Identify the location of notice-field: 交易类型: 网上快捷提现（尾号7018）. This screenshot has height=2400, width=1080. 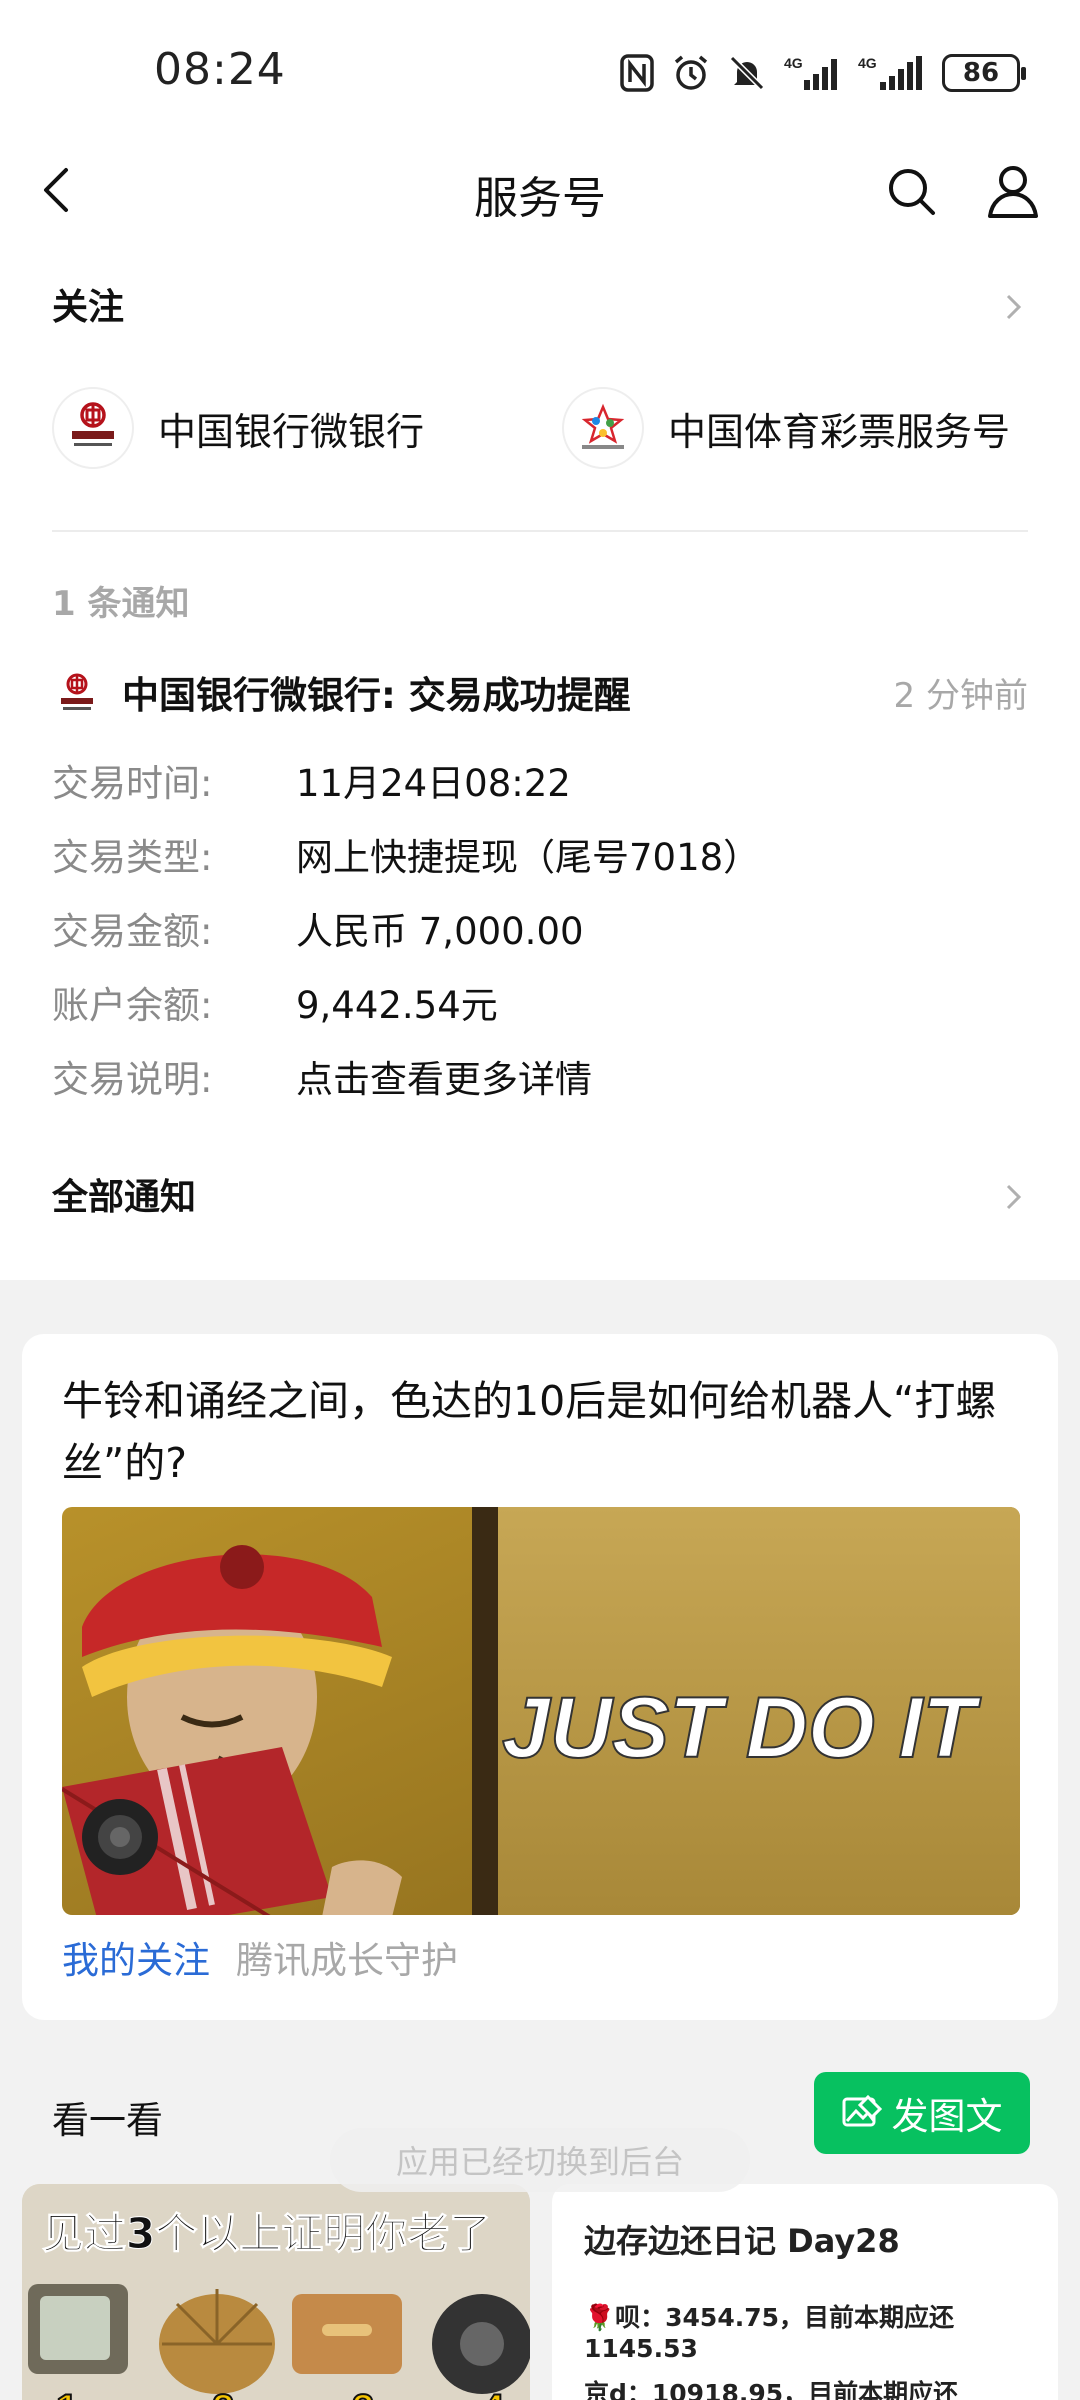
(540, 854).